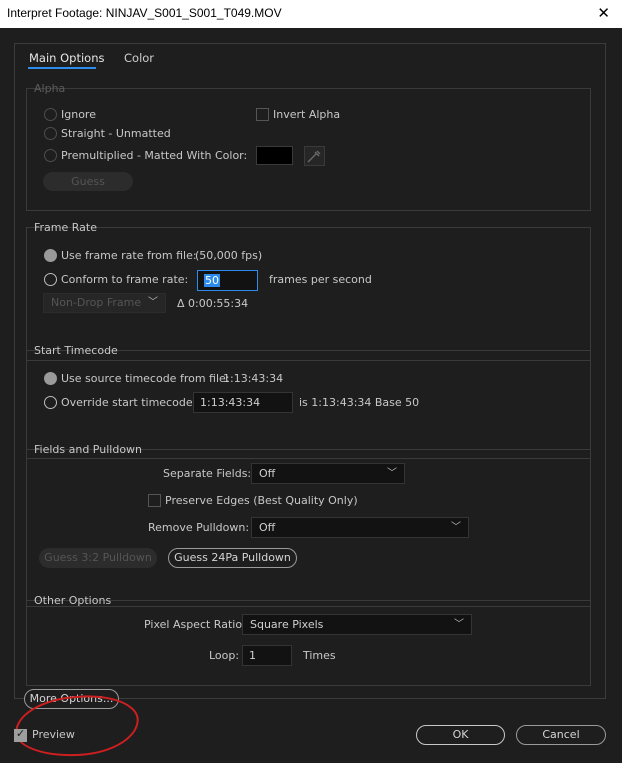 This screenshot has width=622, height=763. What do you see at coordinates (53, 734) in the screenshot?
I see `preview-label: Preview` at bounding box center [53, 734].